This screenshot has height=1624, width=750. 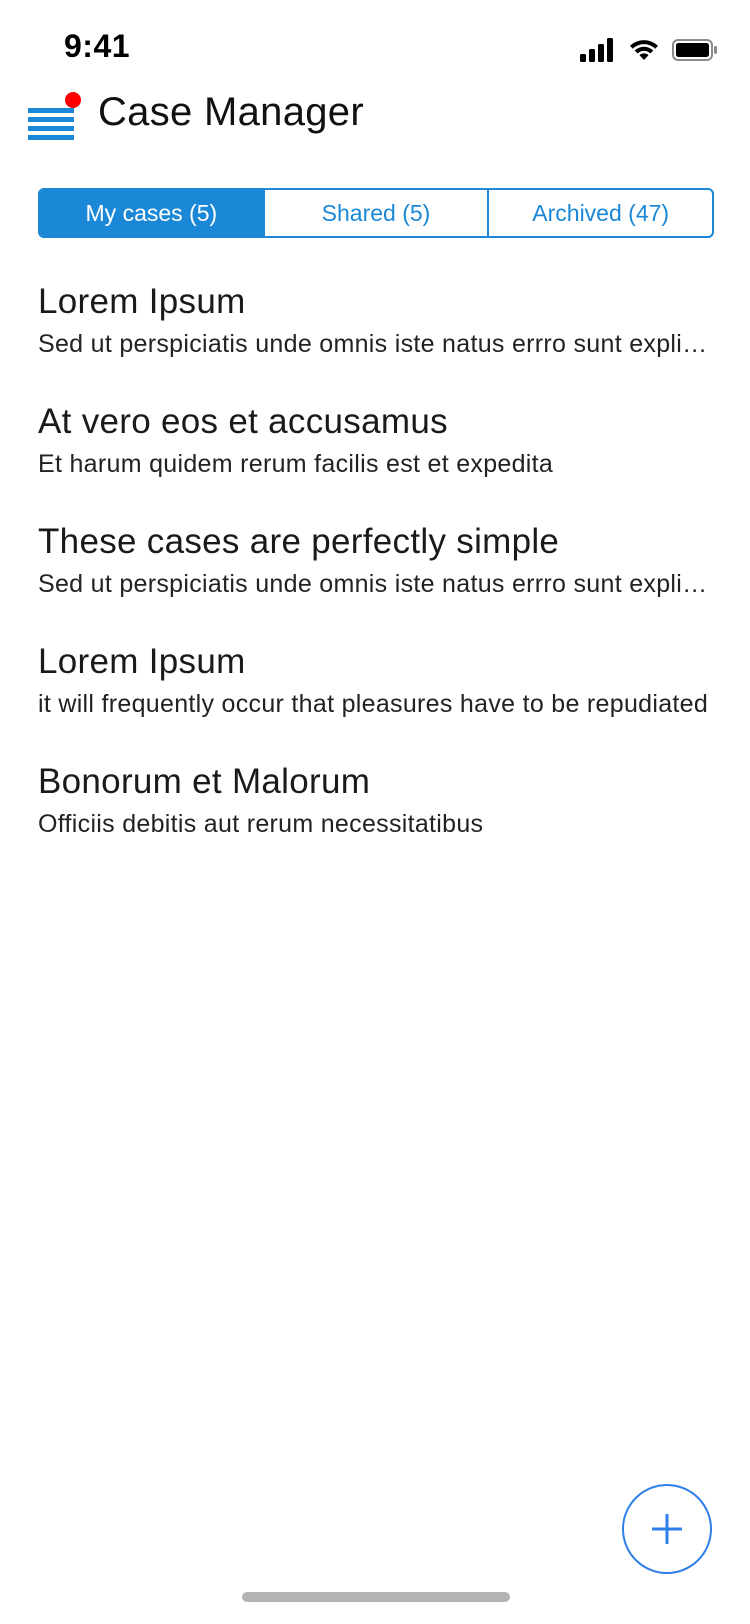 What do you see at coordinates (97, 46) in the screenshot?
I see `status-time: 9:41` at bounding box center [97, 46].